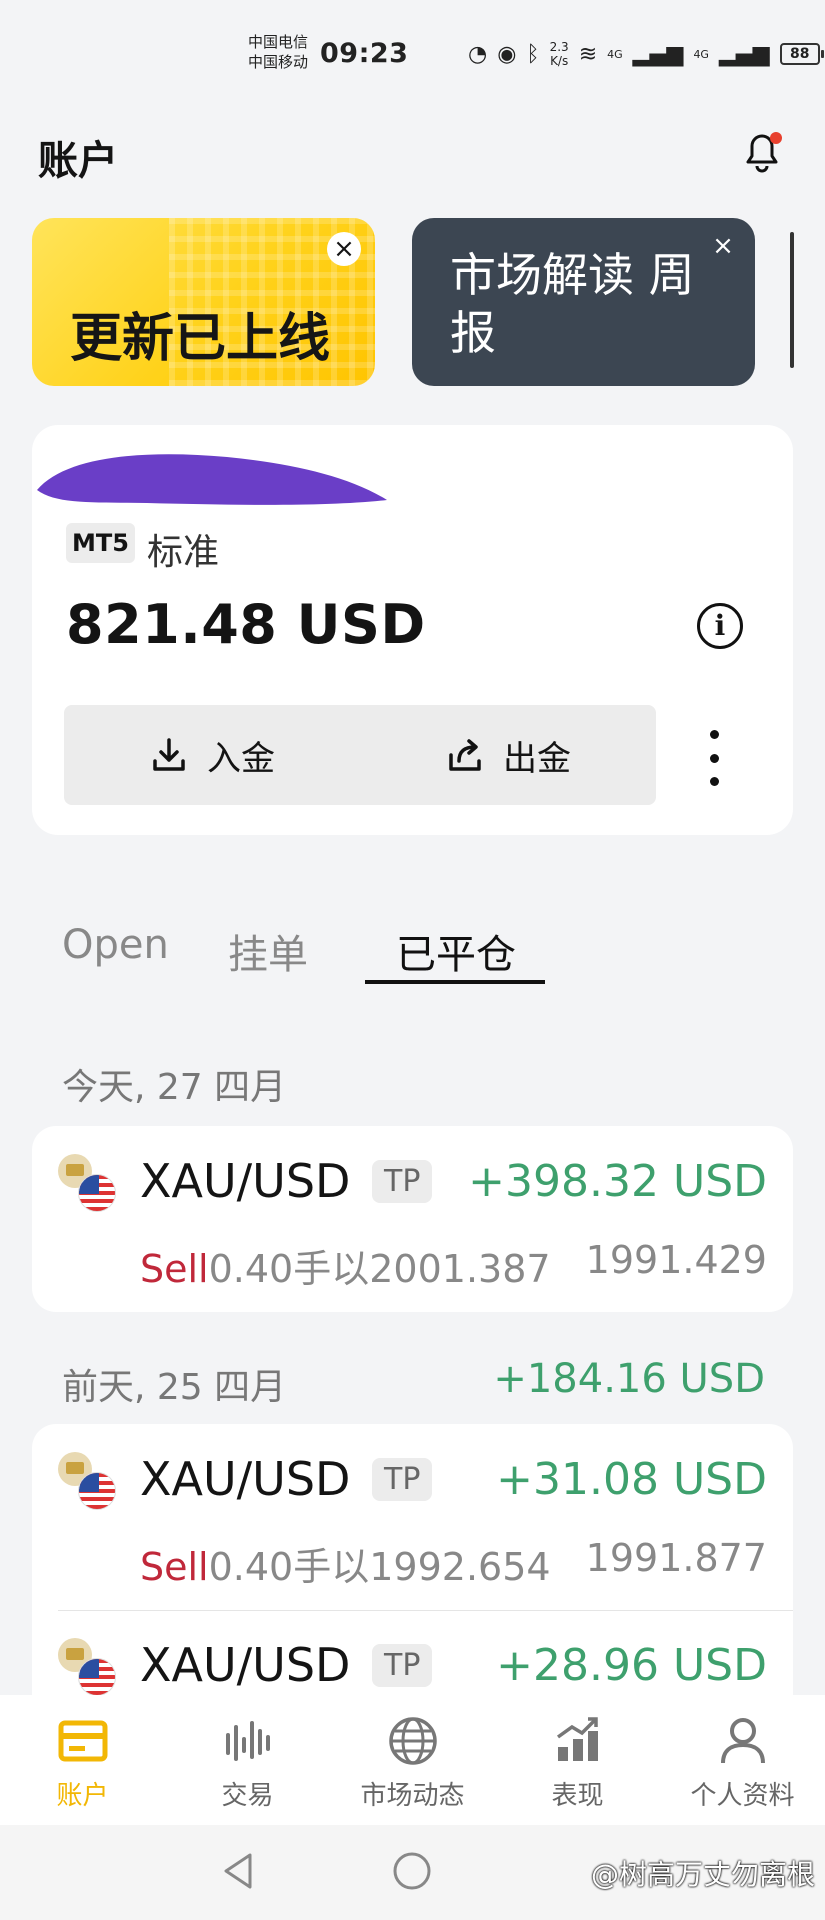 This screenshot has width=825, height=1920. What do you see at coordinates (278, 42) in the screenshot?
I see `carrier-1: 中国电信` at bounding box center [278, 42].